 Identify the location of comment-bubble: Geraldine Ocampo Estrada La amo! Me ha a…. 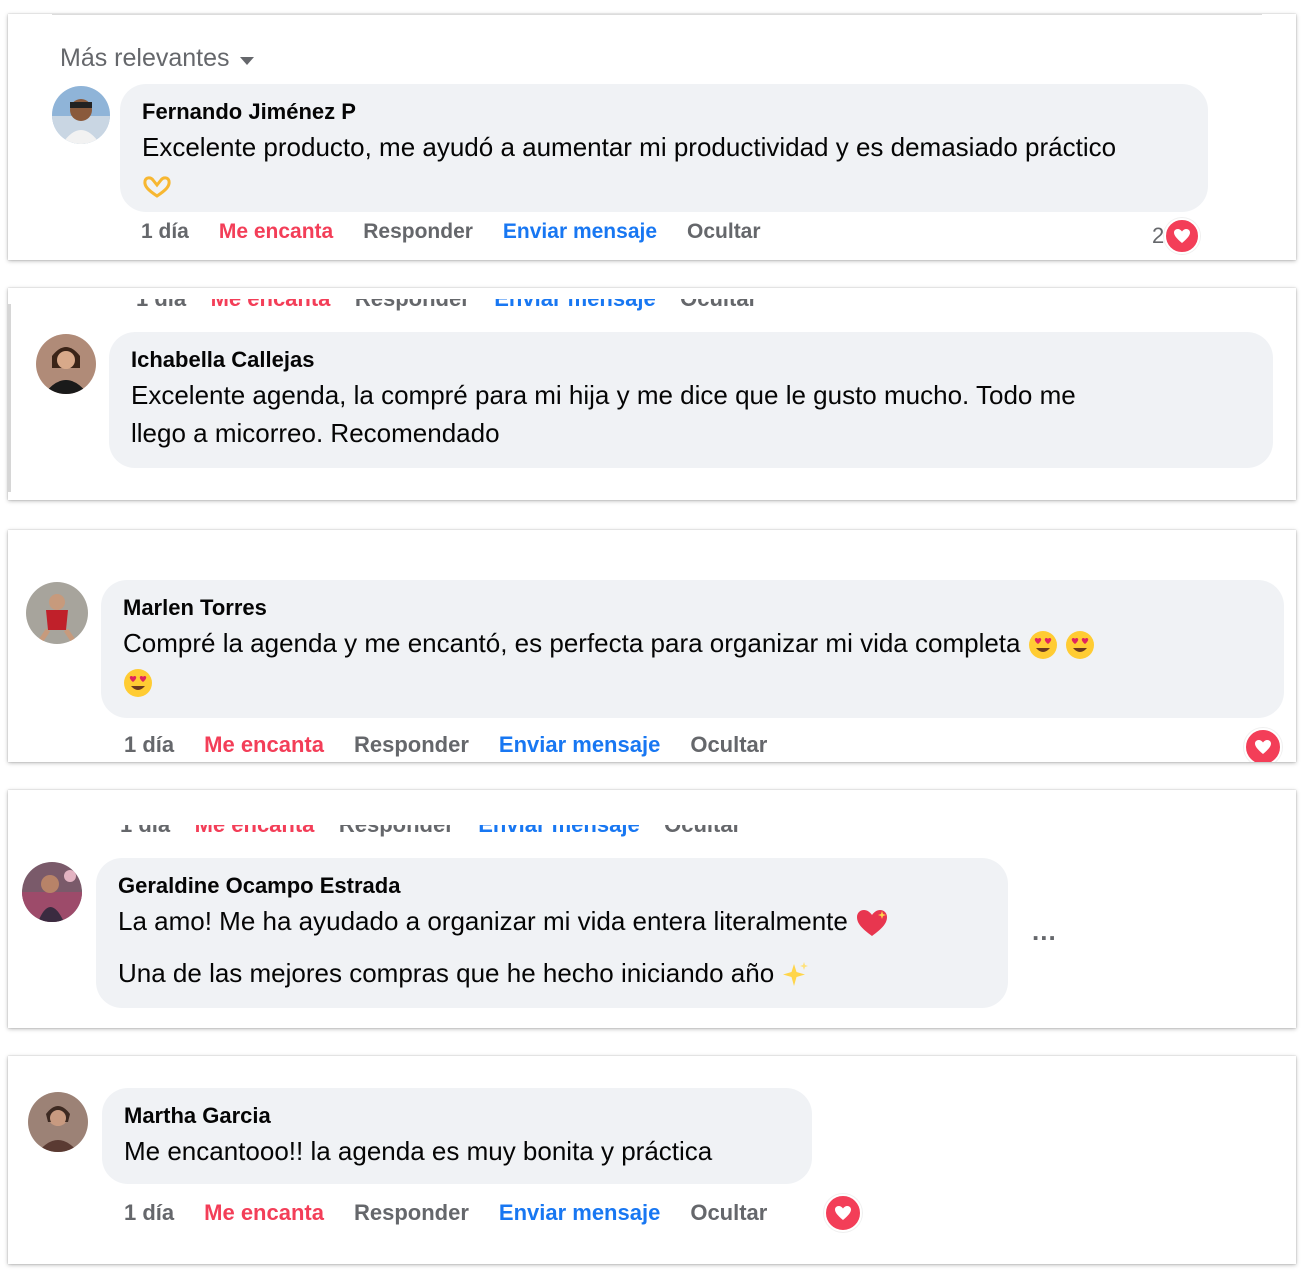
(552, 933).